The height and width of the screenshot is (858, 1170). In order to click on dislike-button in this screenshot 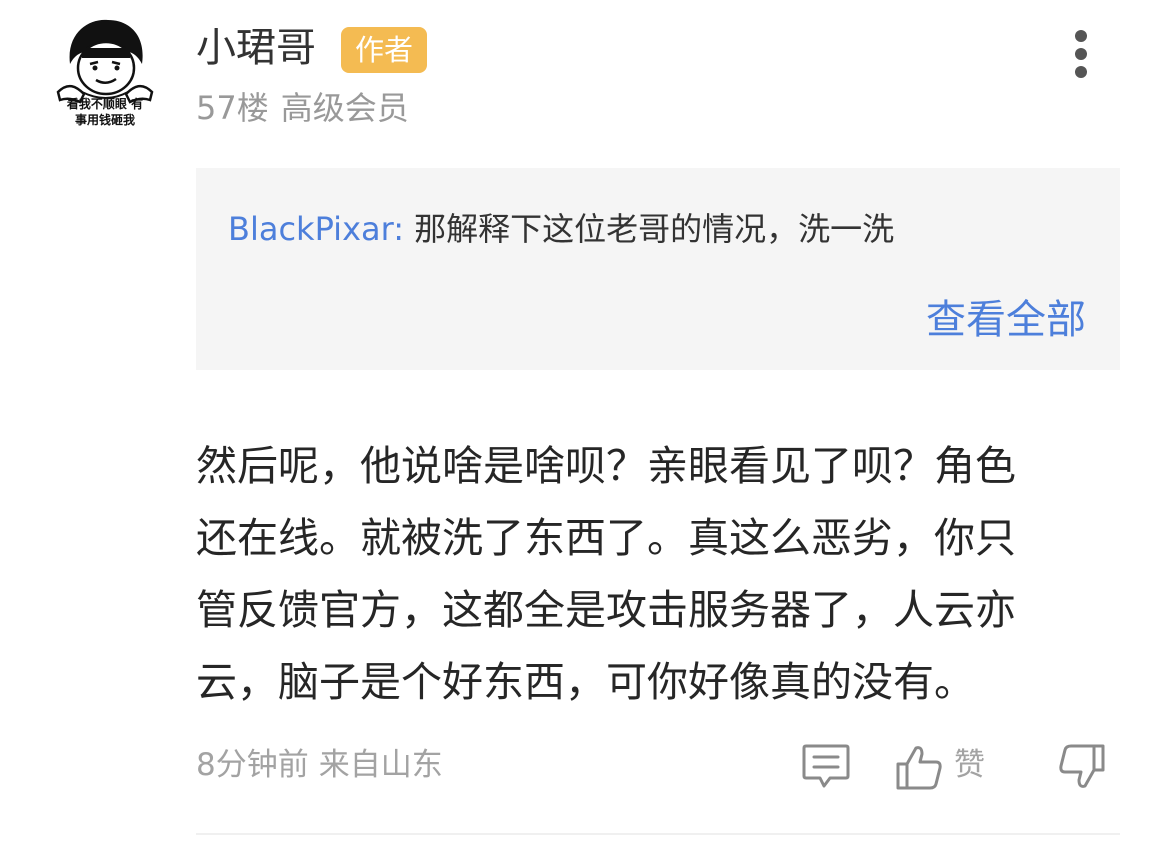, I will do `click(1082, 767)`.